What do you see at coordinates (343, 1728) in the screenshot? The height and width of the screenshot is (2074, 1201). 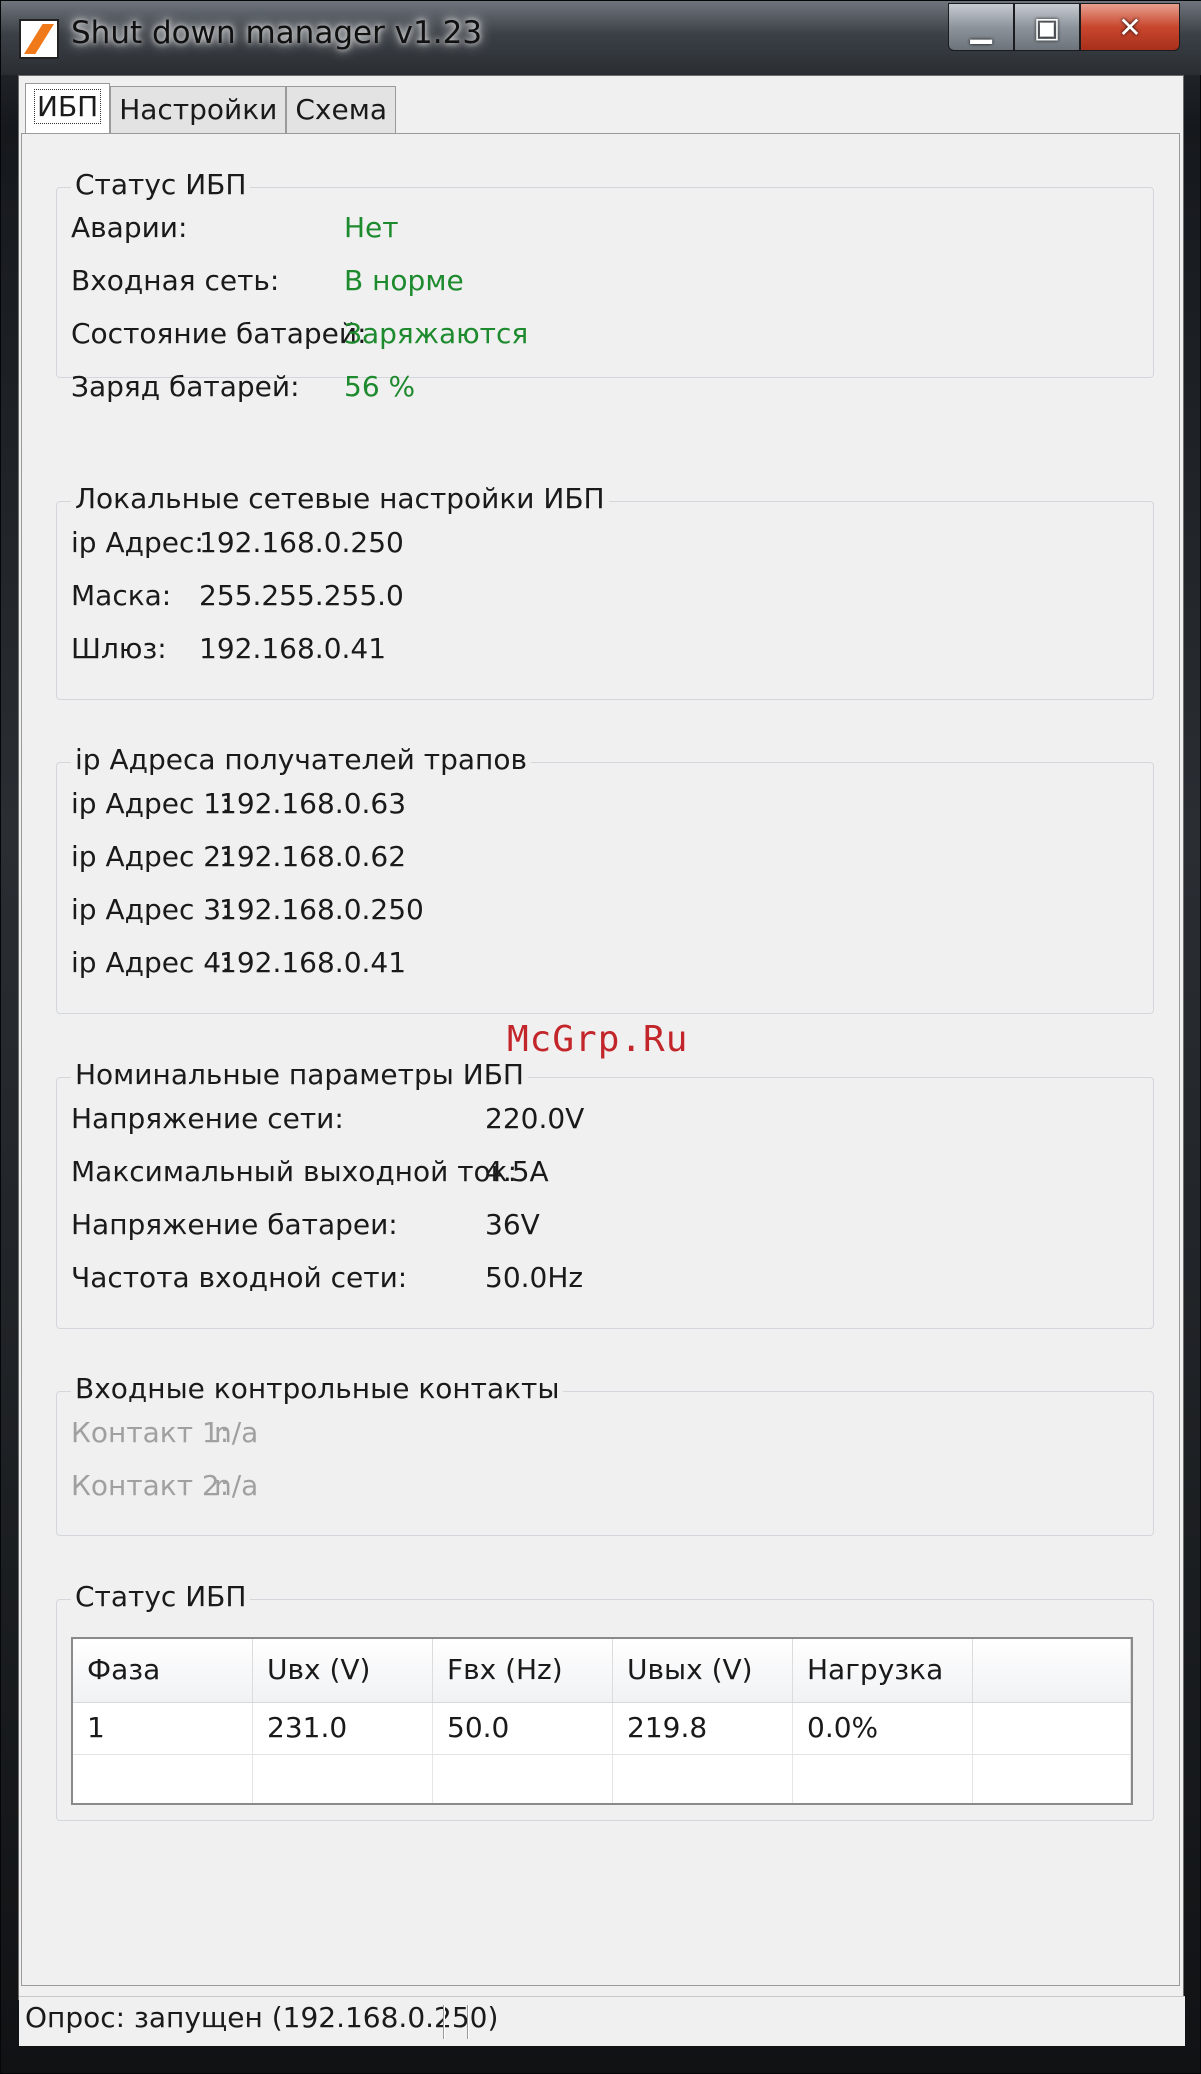 I see `table-cell: 231.0` at bounding box center [343, 1728].